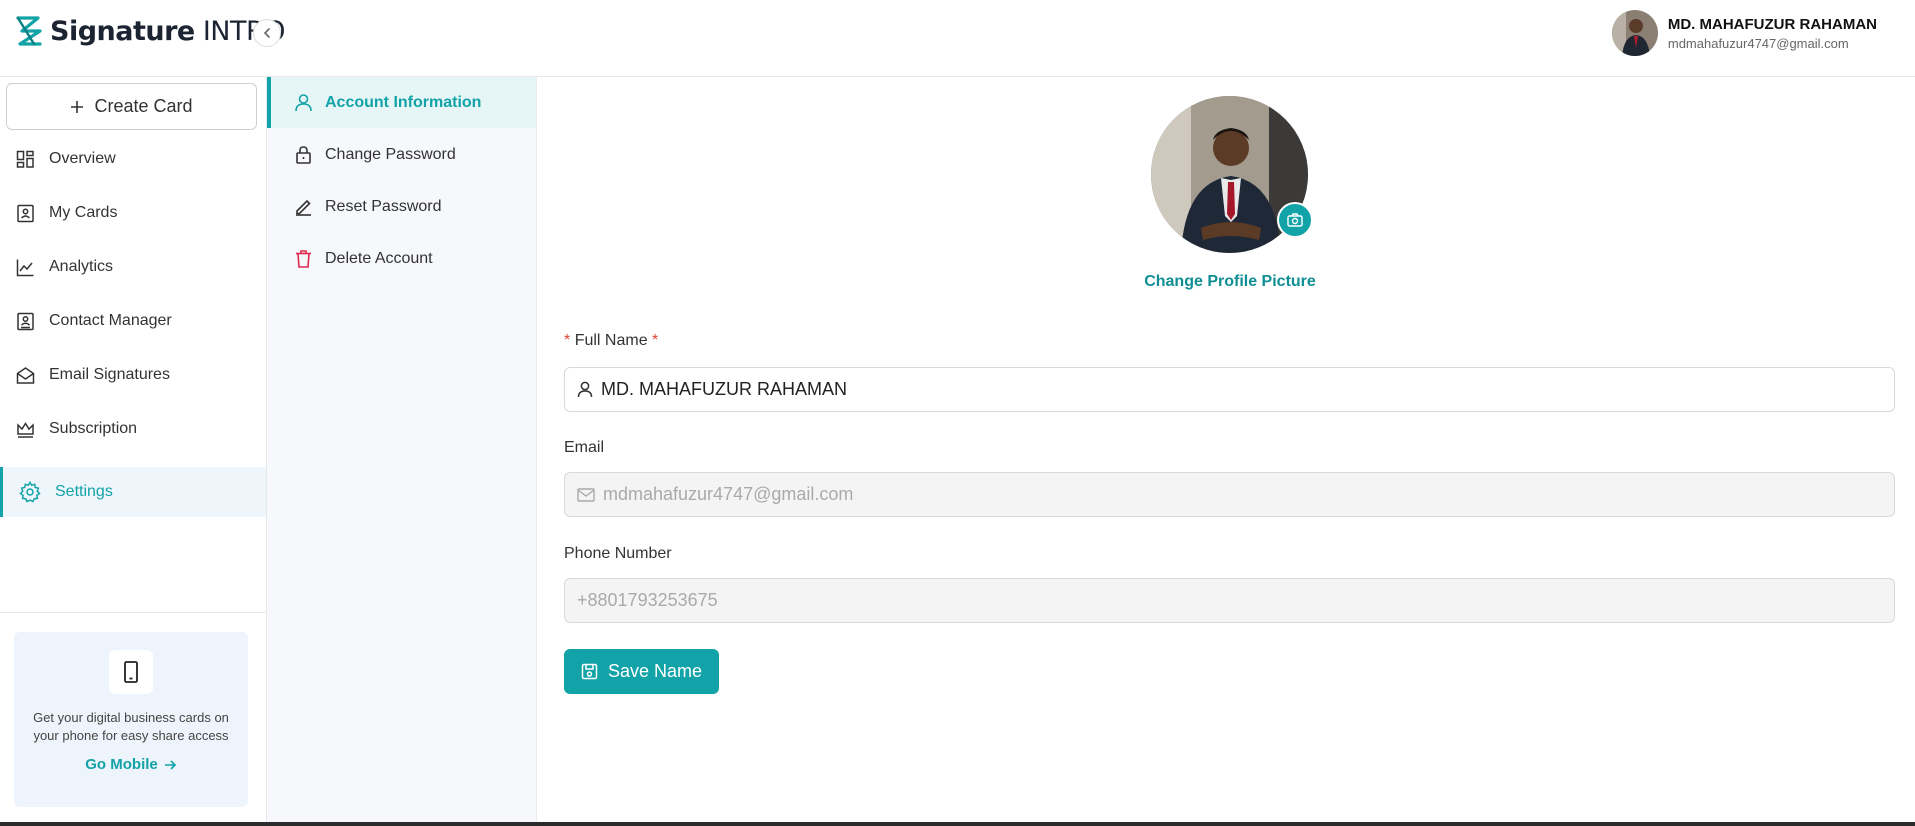 The height and width of the screenshot is (826, 1915). I want to click on lock-icon, so click(303, 155).